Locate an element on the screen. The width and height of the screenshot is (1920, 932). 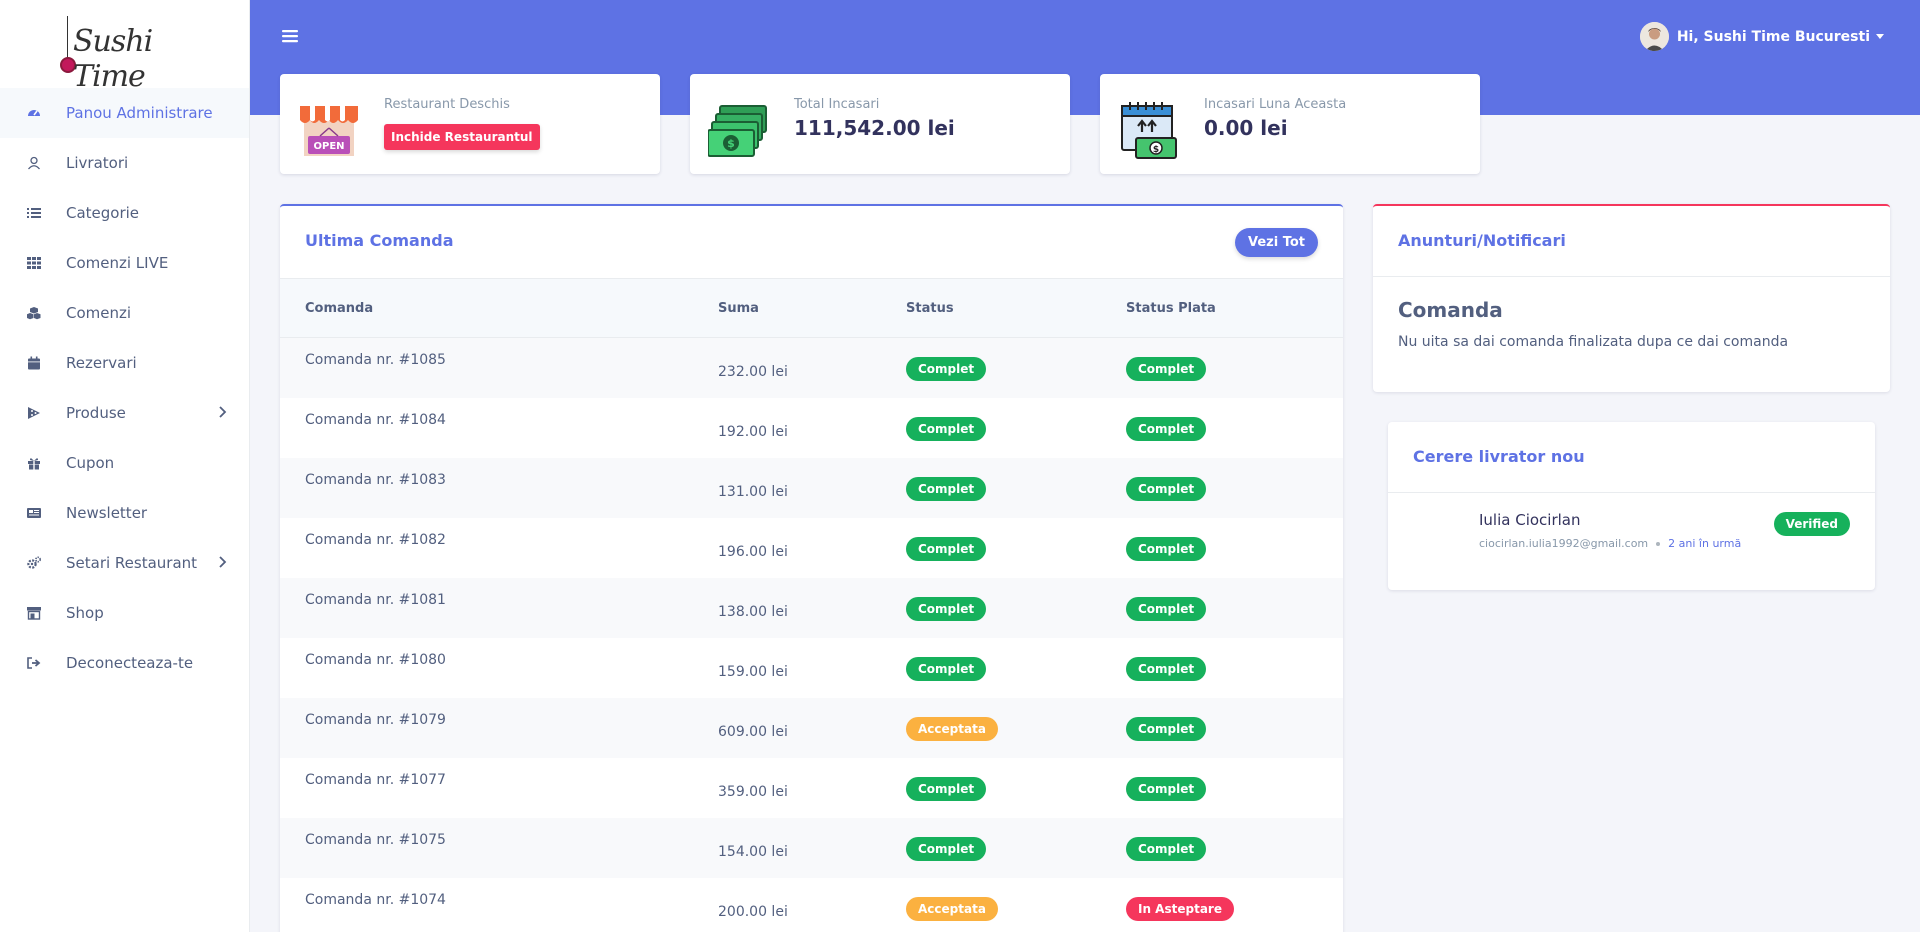
sidebar-item-label: Setari Restaurant is located at coordinates (132, 563).